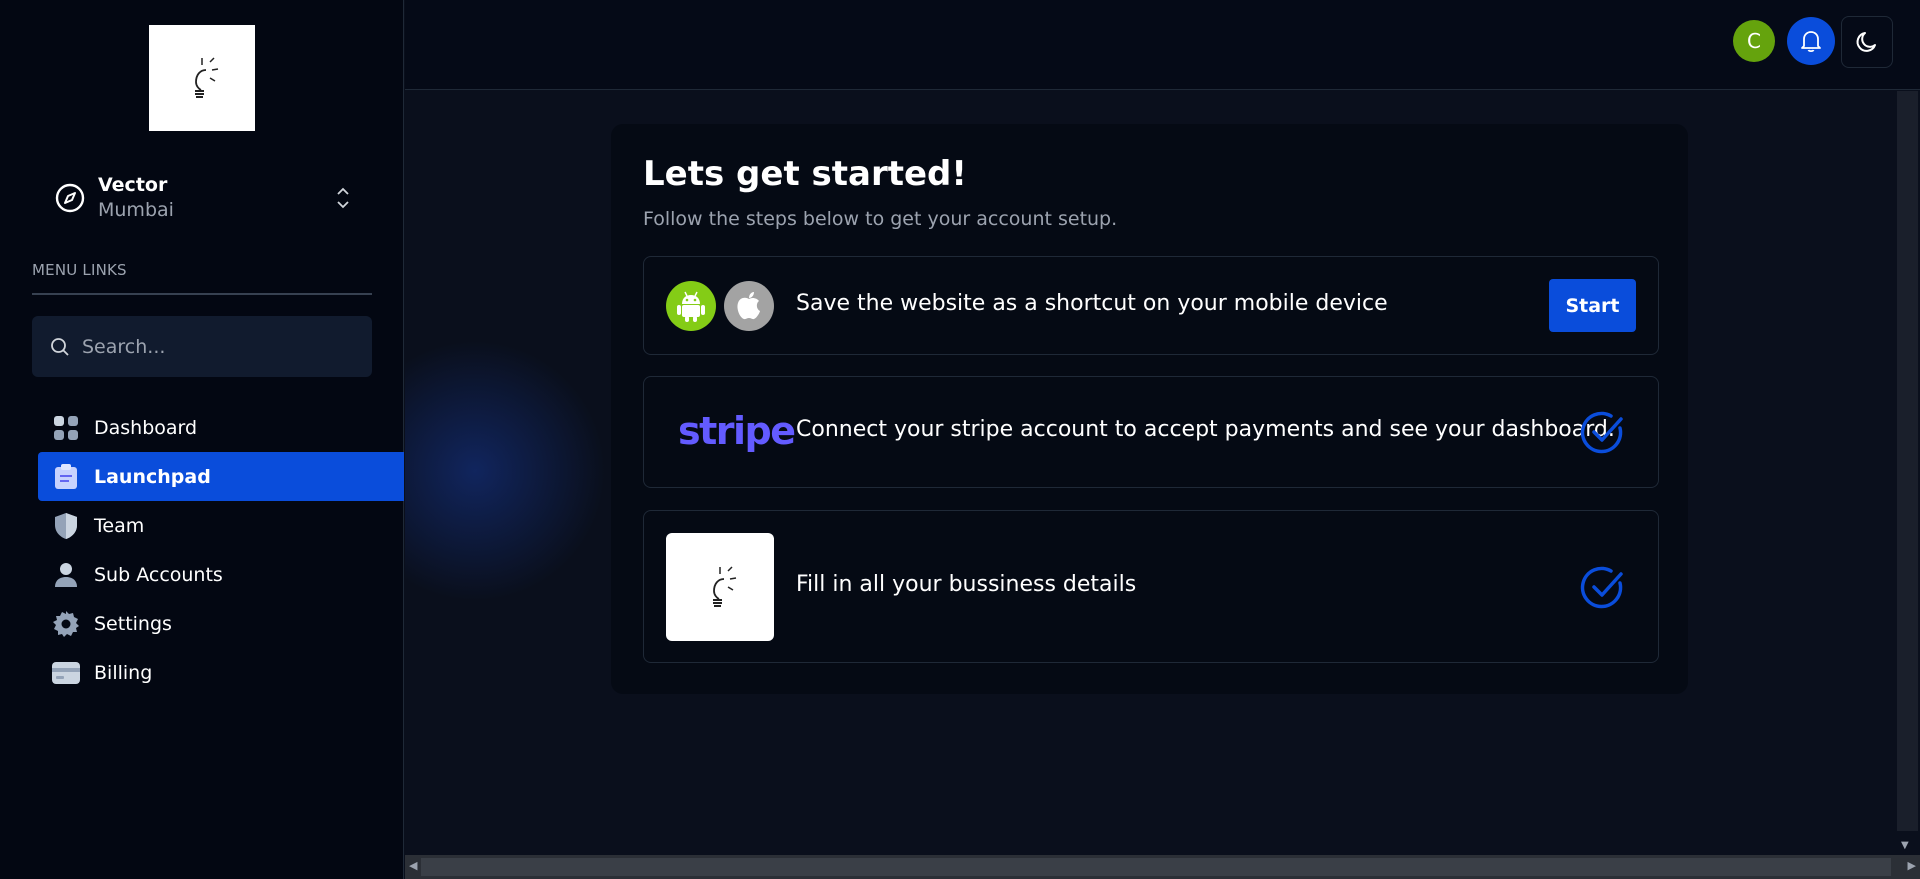 The height and width of the screenshot is (879, 1920). What do you see at coordinates (737, 431) in the screenshot?
I see `stripe-logo: stripe` at bounding box center [737, 431].